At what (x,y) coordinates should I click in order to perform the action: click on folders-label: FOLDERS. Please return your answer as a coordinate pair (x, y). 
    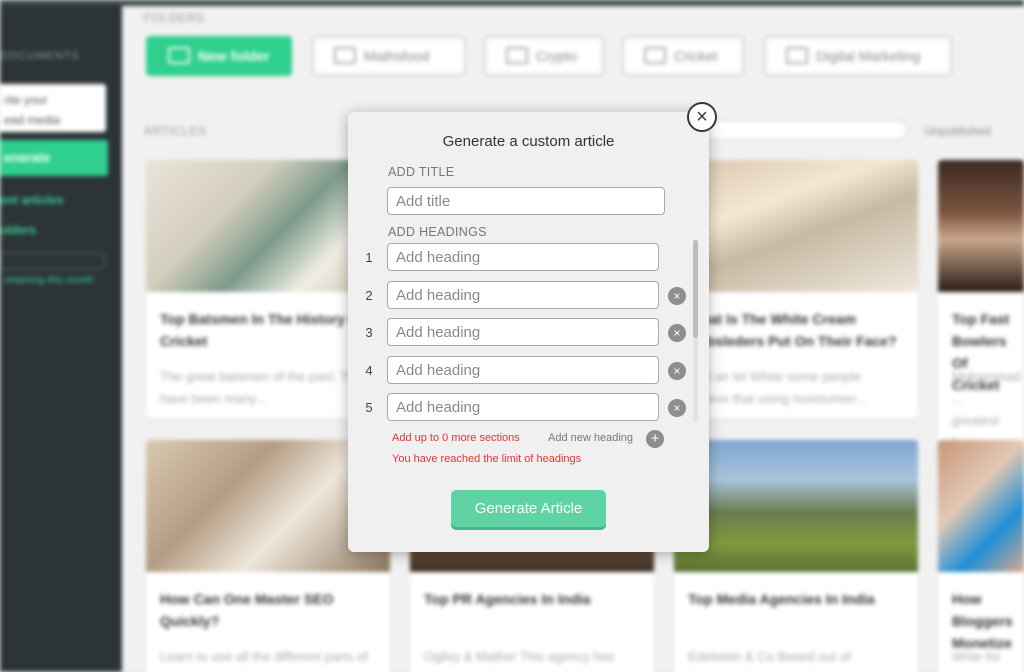
    Looking at the image, I should click on (174, 18).